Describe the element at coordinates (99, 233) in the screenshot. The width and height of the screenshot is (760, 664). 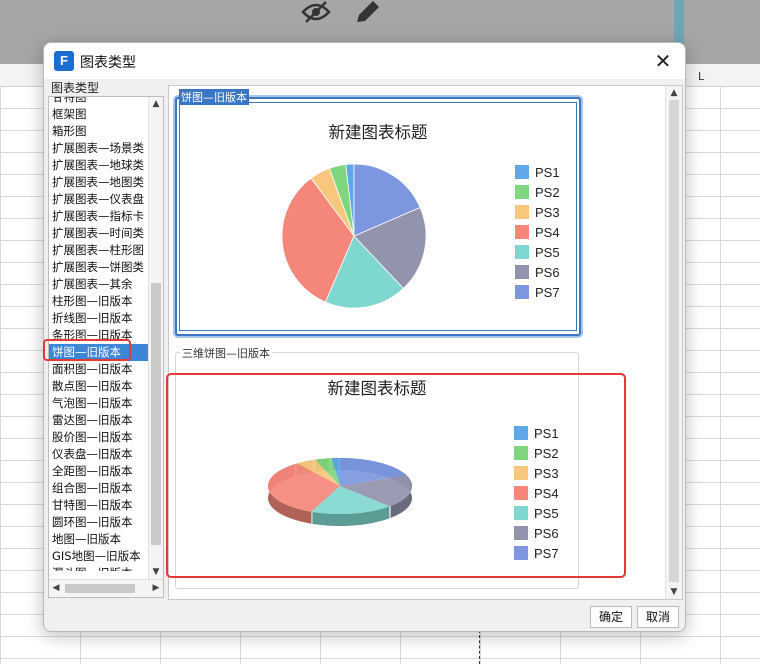
I see `list-item: 扩展图表—时间类` at that location.